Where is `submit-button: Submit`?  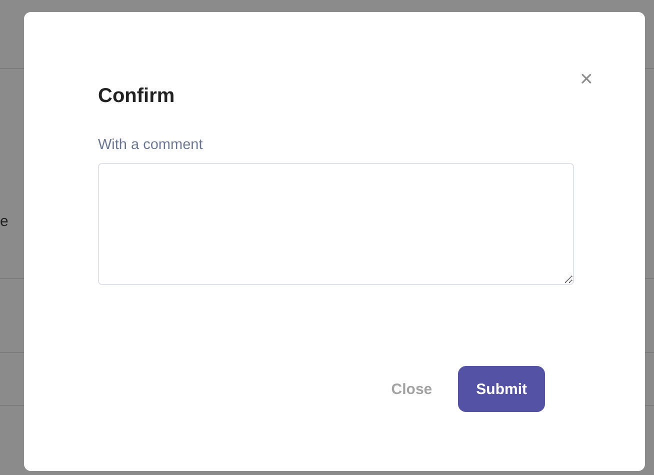
submit-button: Submit is located at coordinates (501, 389).